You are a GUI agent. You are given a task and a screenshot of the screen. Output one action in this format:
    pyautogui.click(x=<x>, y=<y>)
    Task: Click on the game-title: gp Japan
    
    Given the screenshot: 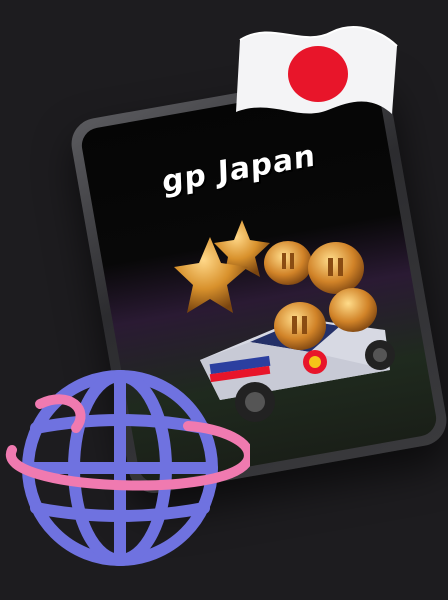 What is the action you would take?
    pyautogui.click(x=239, y=169)
    